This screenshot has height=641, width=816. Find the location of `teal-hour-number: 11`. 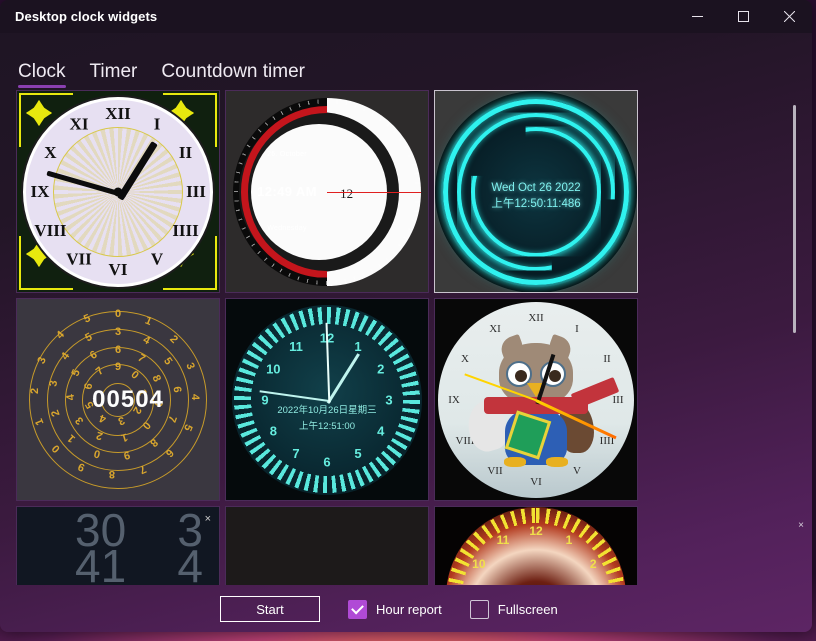

teal-hour-number: 11 is located at coordinates (296, 346).